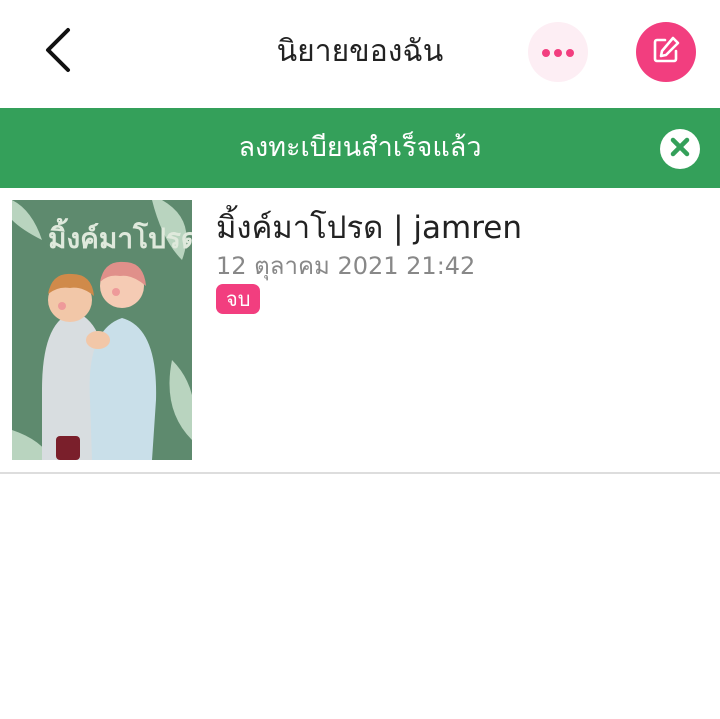 Image resolution: width=720 pixels, height=719 pixels. I want to click on banner-close-button, so click(680, 149).